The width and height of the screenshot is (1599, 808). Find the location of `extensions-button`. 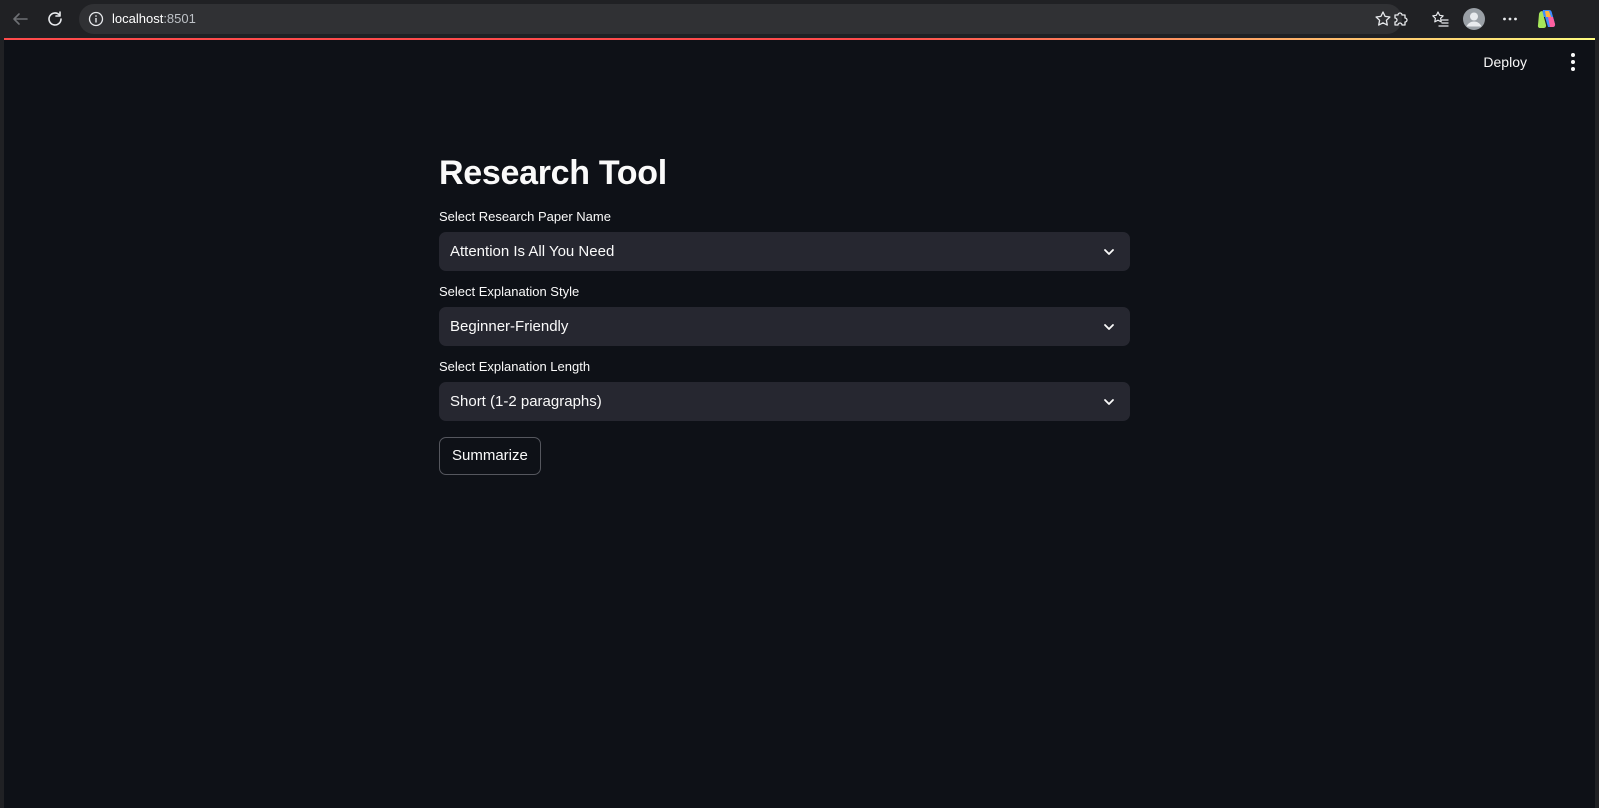

extensions-button is located at coordinates (1400, 19).